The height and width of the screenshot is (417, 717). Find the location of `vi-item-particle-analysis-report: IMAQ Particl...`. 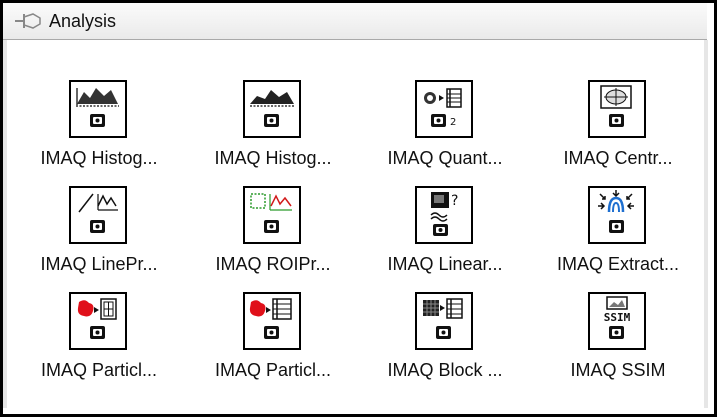

vi-item-particle-analysis-report: IMAQ Particl... is located at coordinates (99, 347).